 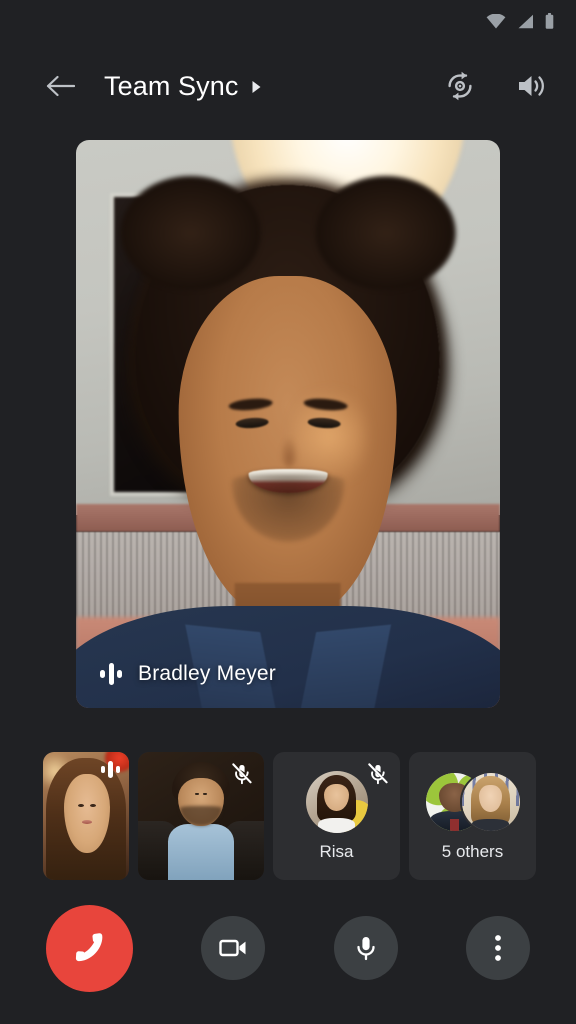 I want to click on thumb2-eye-right, so click(x=205, y=794).